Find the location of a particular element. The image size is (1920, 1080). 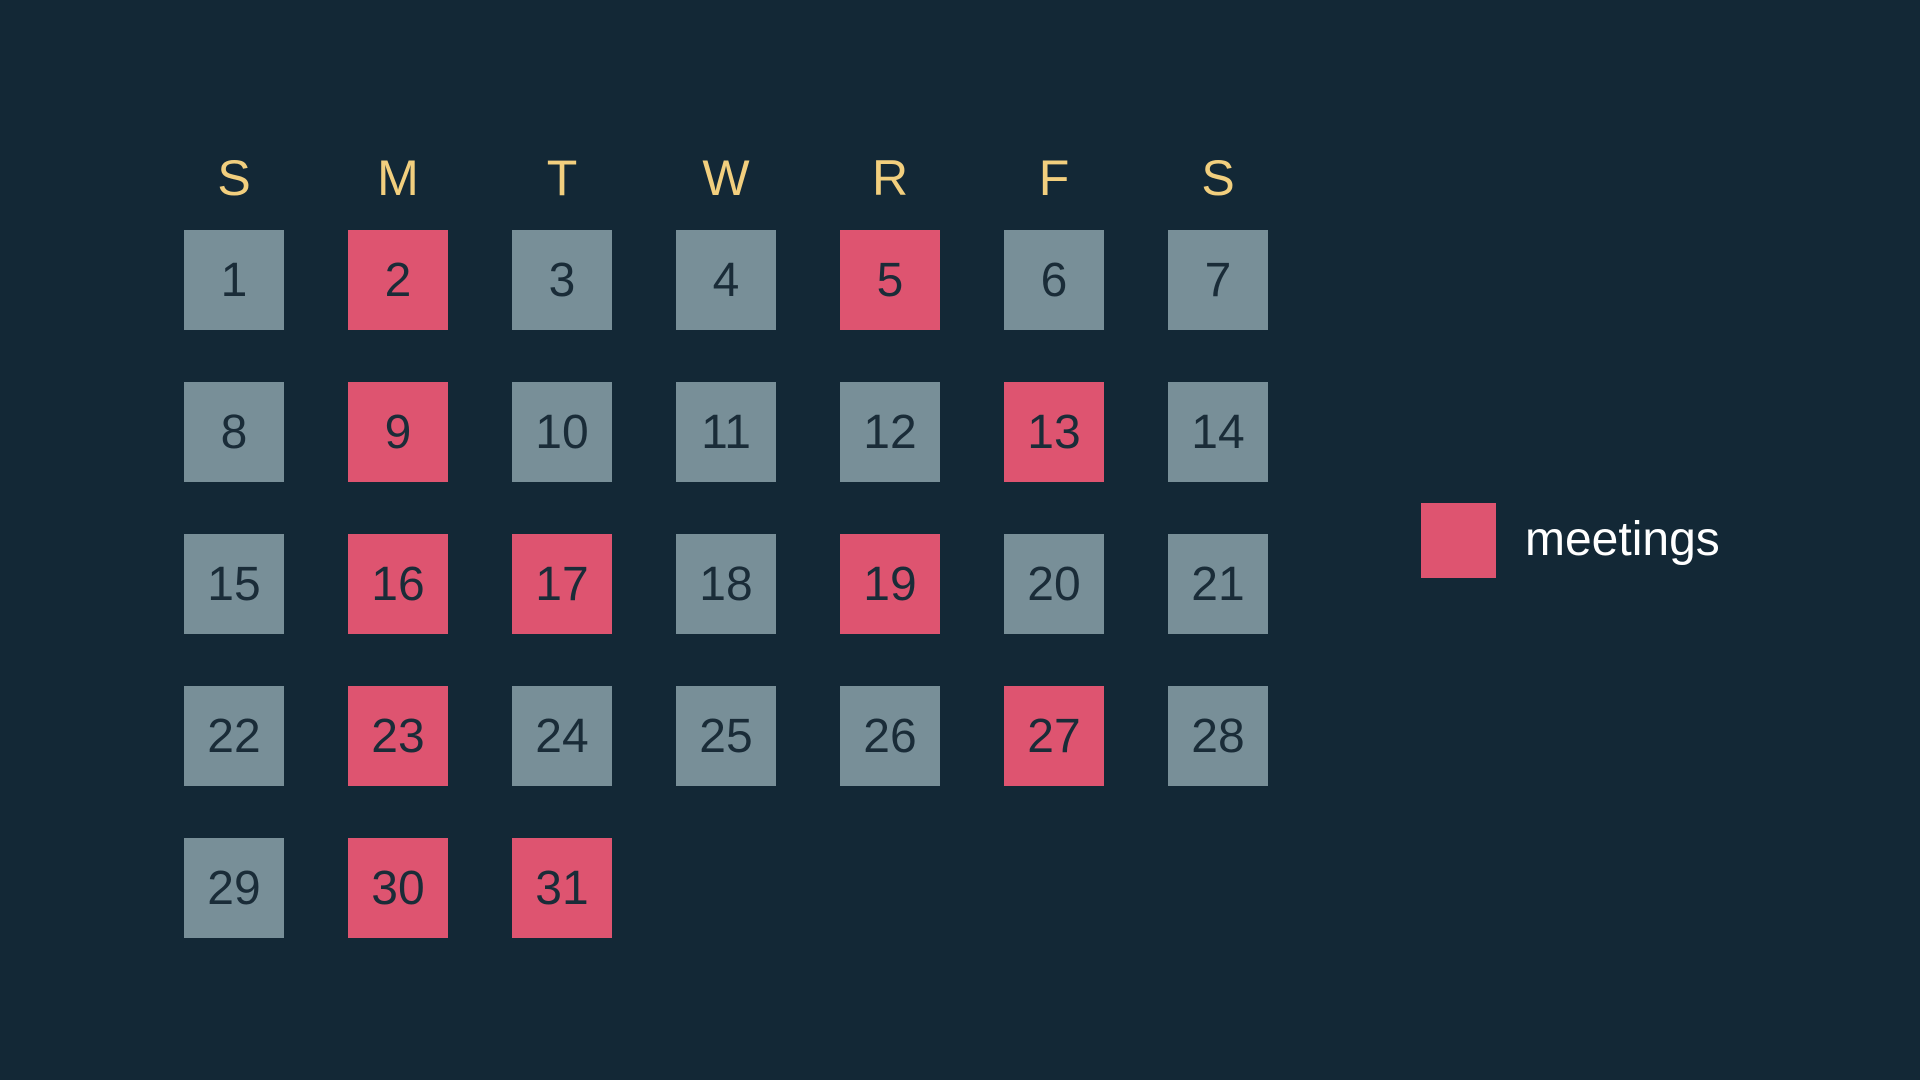

day-cell-meeting: 30 is located at coordinates (398, 888).